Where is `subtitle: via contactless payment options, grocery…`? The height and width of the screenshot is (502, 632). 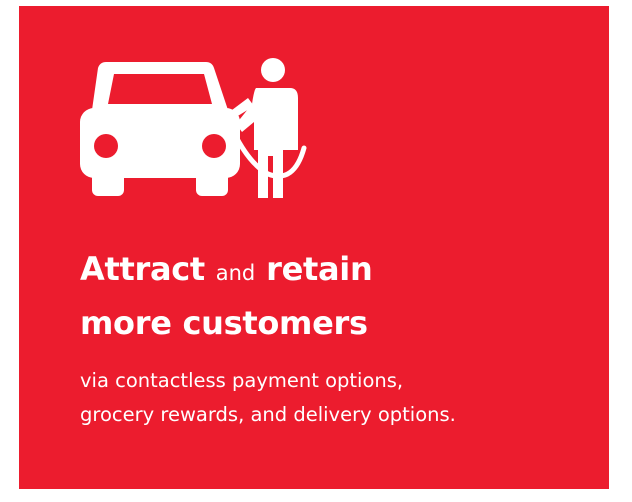
subtitle: via contactless payment options, grocery… is located at coordinates (340, 398).